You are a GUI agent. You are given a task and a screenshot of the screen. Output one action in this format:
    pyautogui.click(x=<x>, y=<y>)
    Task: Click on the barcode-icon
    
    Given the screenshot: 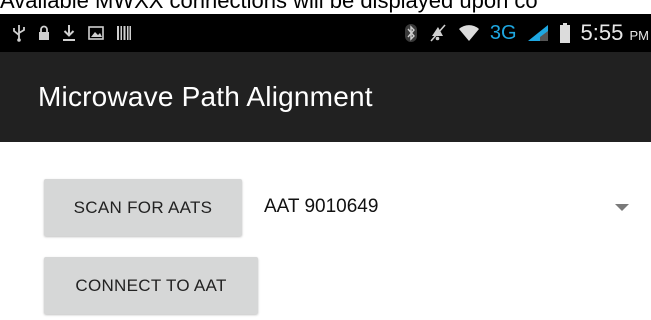 What is the action you would take?
    pyautogui.click(x=124, y=33)
    